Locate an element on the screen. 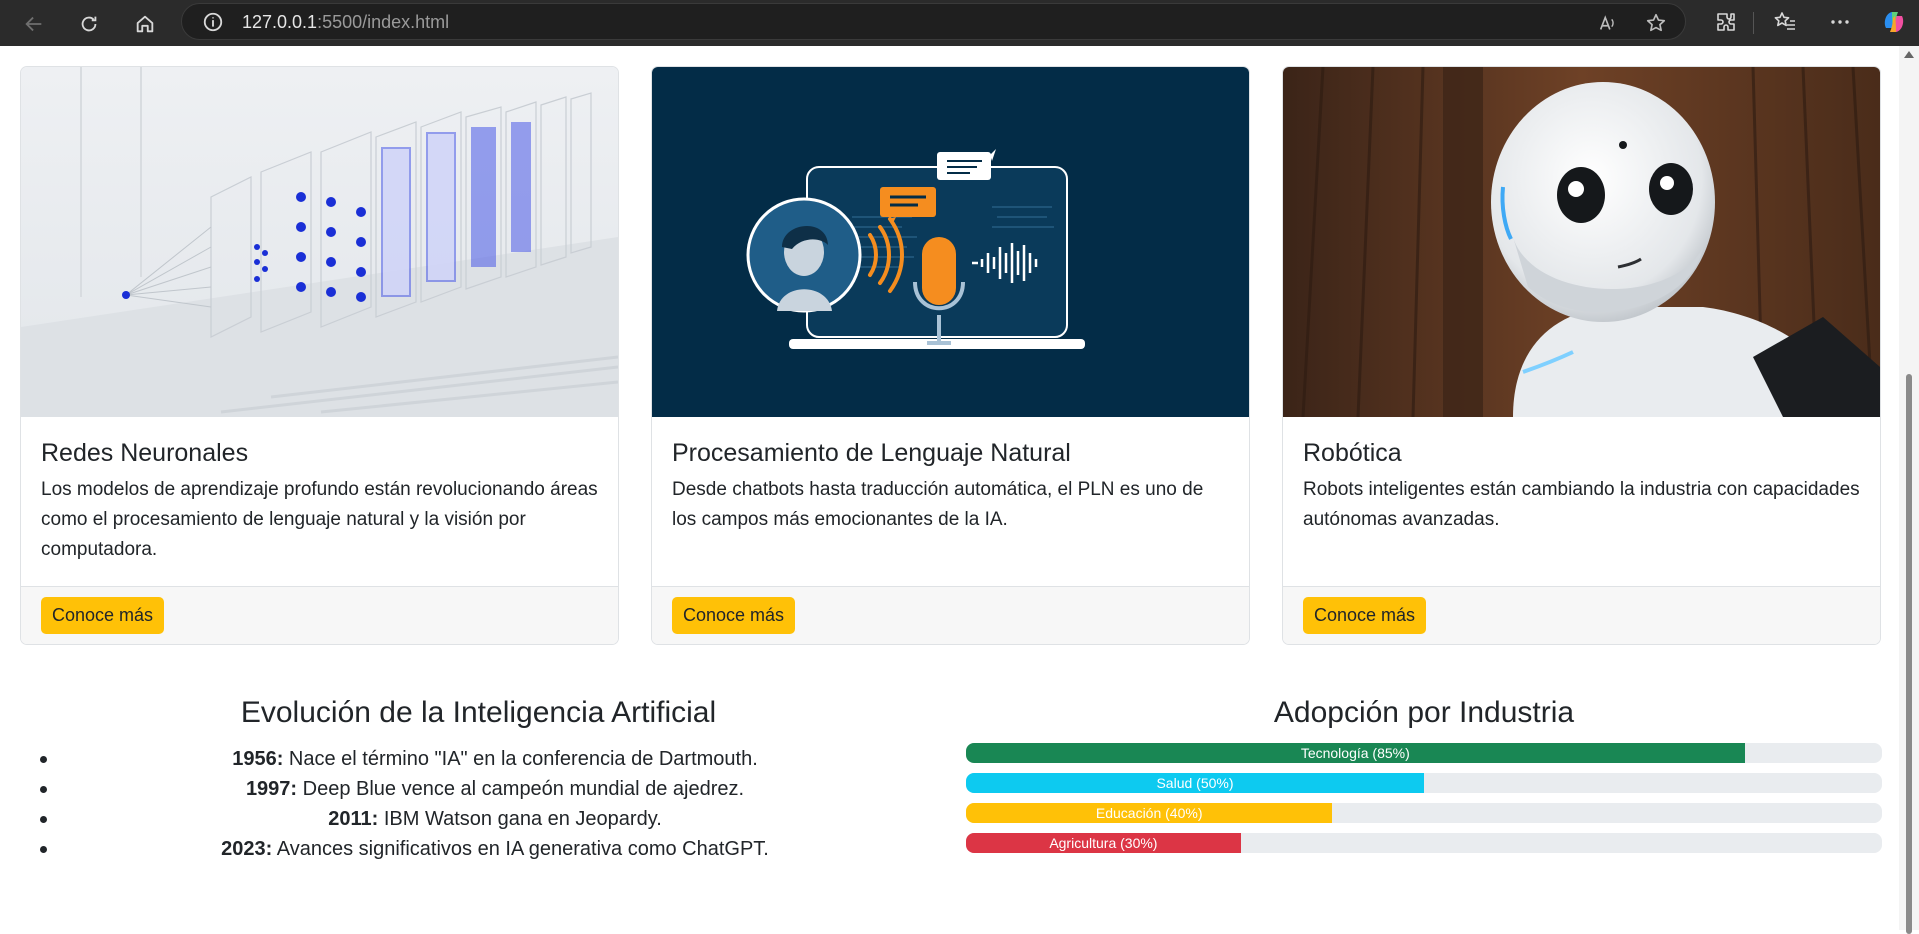 This screenshot has height=934, width=1919. humanoid-robot-photo is located at coordinates (1581, 242).